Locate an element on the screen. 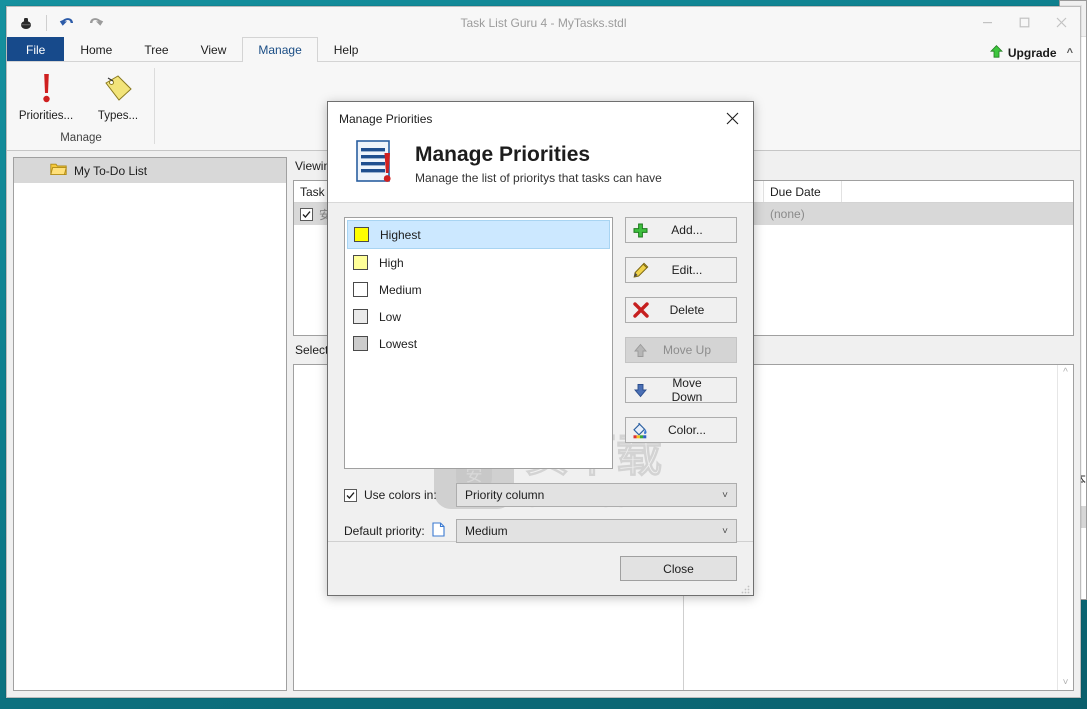 The height and width of the screenshot is (709, 1087). delete-x-icon is located at coordinates (641, 310).